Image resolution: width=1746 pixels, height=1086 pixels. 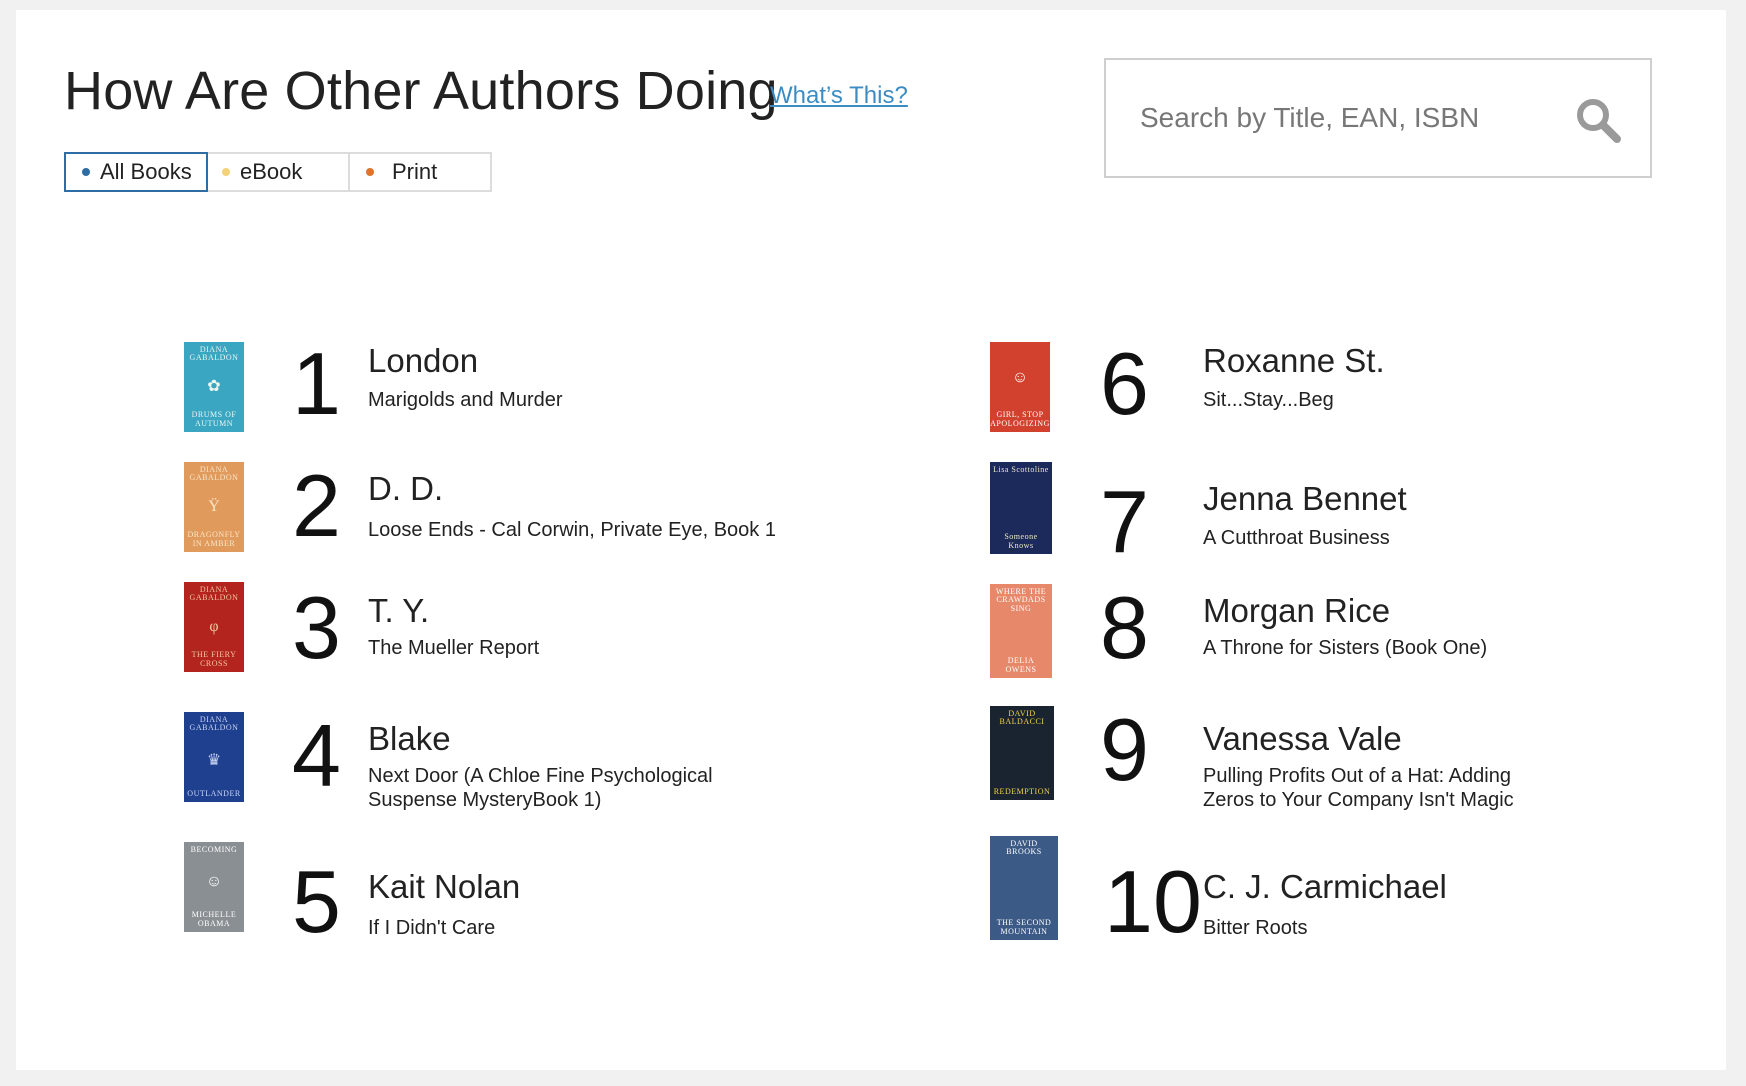 I want to click on cover-bottom-text: DELIA OWENS, so click(x=1021, y=665).